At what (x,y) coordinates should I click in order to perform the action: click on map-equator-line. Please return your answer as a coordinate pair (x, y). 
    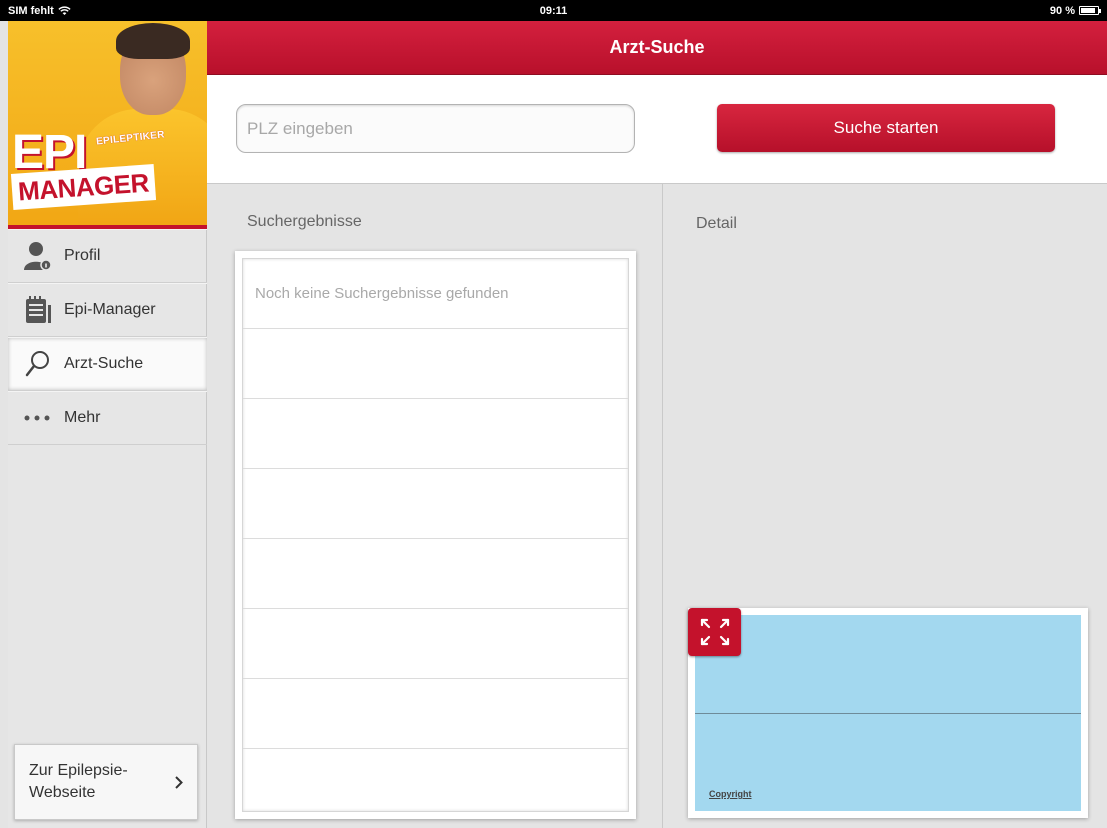
    Looking at the image, I should click on (888, 713).